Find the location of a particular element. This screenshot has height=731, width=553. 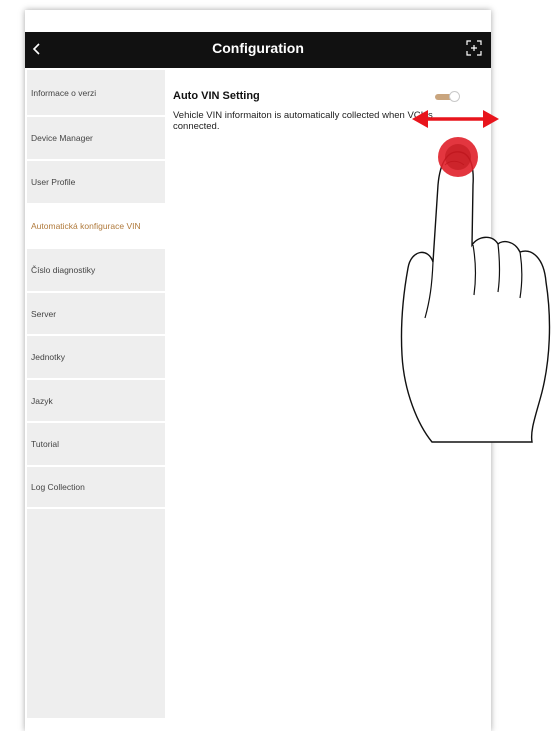

gesture-overlay is located at coordinates (475, 276).